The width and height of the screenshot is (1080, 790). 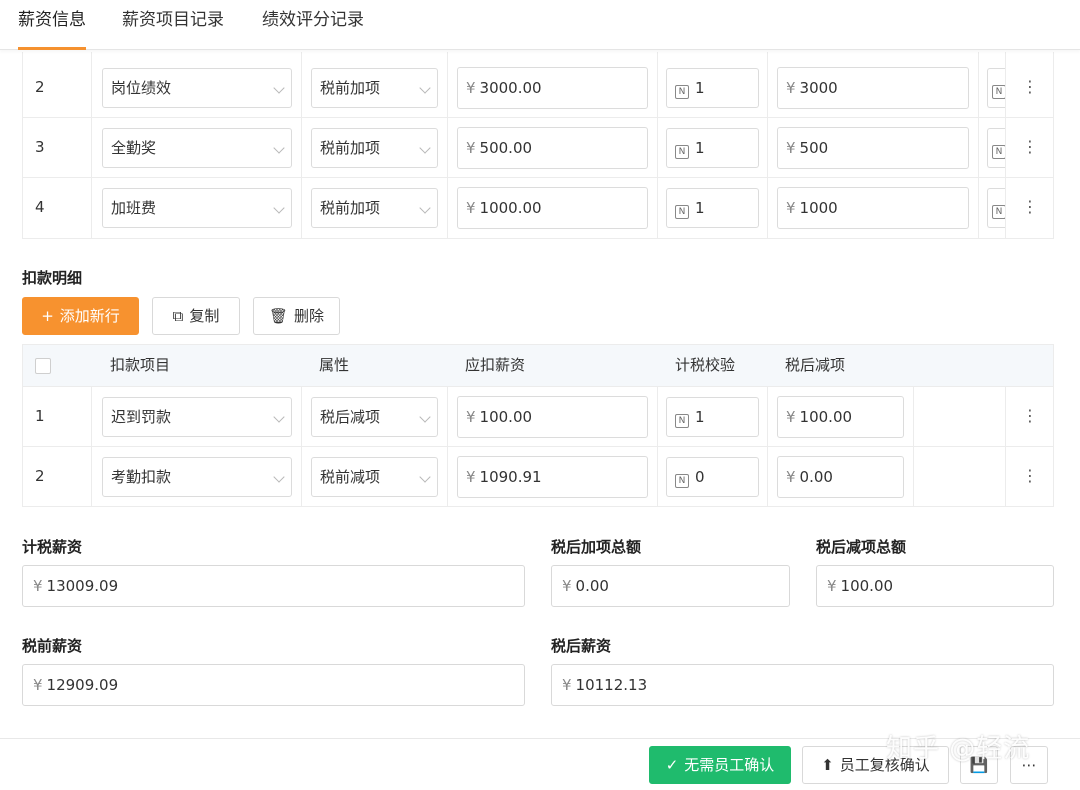 I want to click on amount-input: ¥100.00, so click(x=552, y=417).